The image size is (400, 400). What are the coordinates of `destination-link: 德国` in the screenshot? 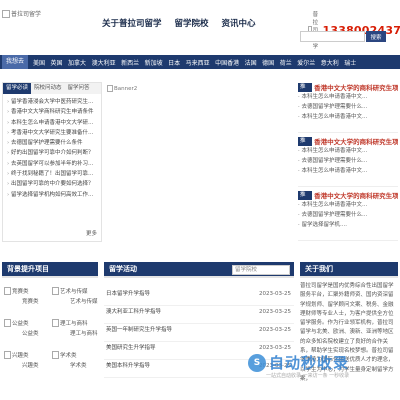 It's located at (268, 62).